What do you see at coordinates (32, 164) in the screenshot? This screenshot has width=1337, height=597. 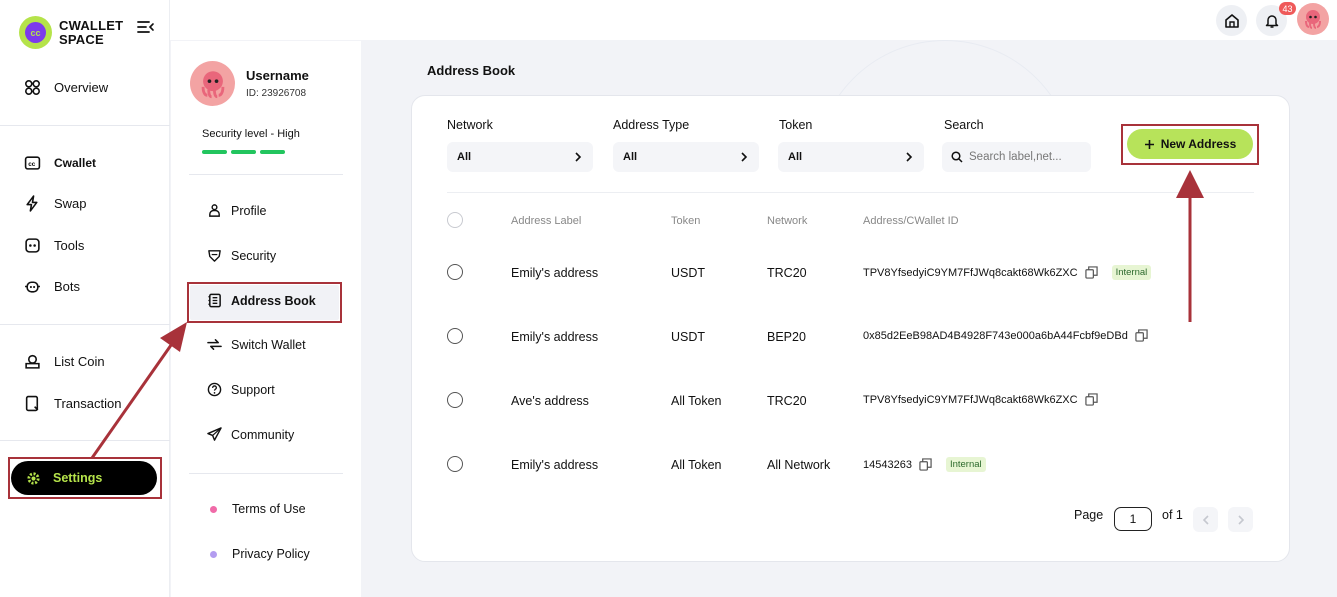 I see `svg-text: cc` at bounding box center [32, 164].